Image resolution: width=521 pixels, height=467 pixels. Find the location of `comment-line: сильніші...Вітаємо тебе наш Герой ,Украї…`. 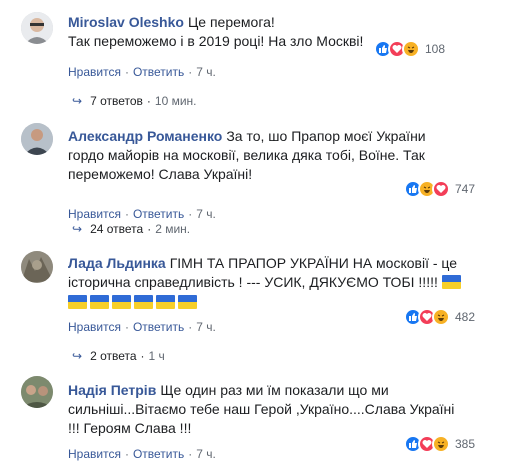

comment-line: сильніші...Вітаємо тебе наш Герой ,Украї… is located at coordinates (261, 409).